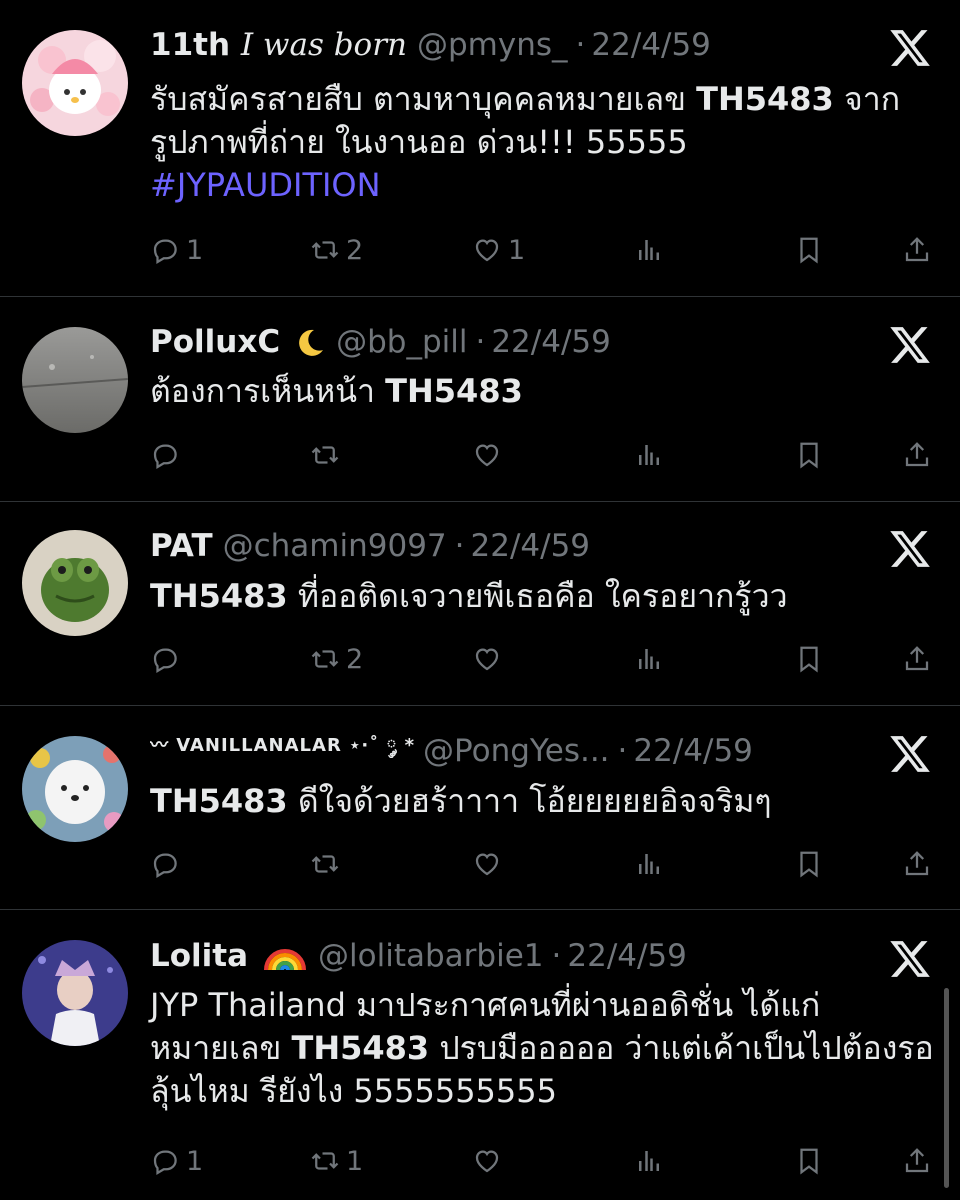 Image resolution: width=960 pixels, height=1200 pixels. Describe the element at coordinates (355, 659) in the screenshot. I see `retweet-count: 2` at that location.